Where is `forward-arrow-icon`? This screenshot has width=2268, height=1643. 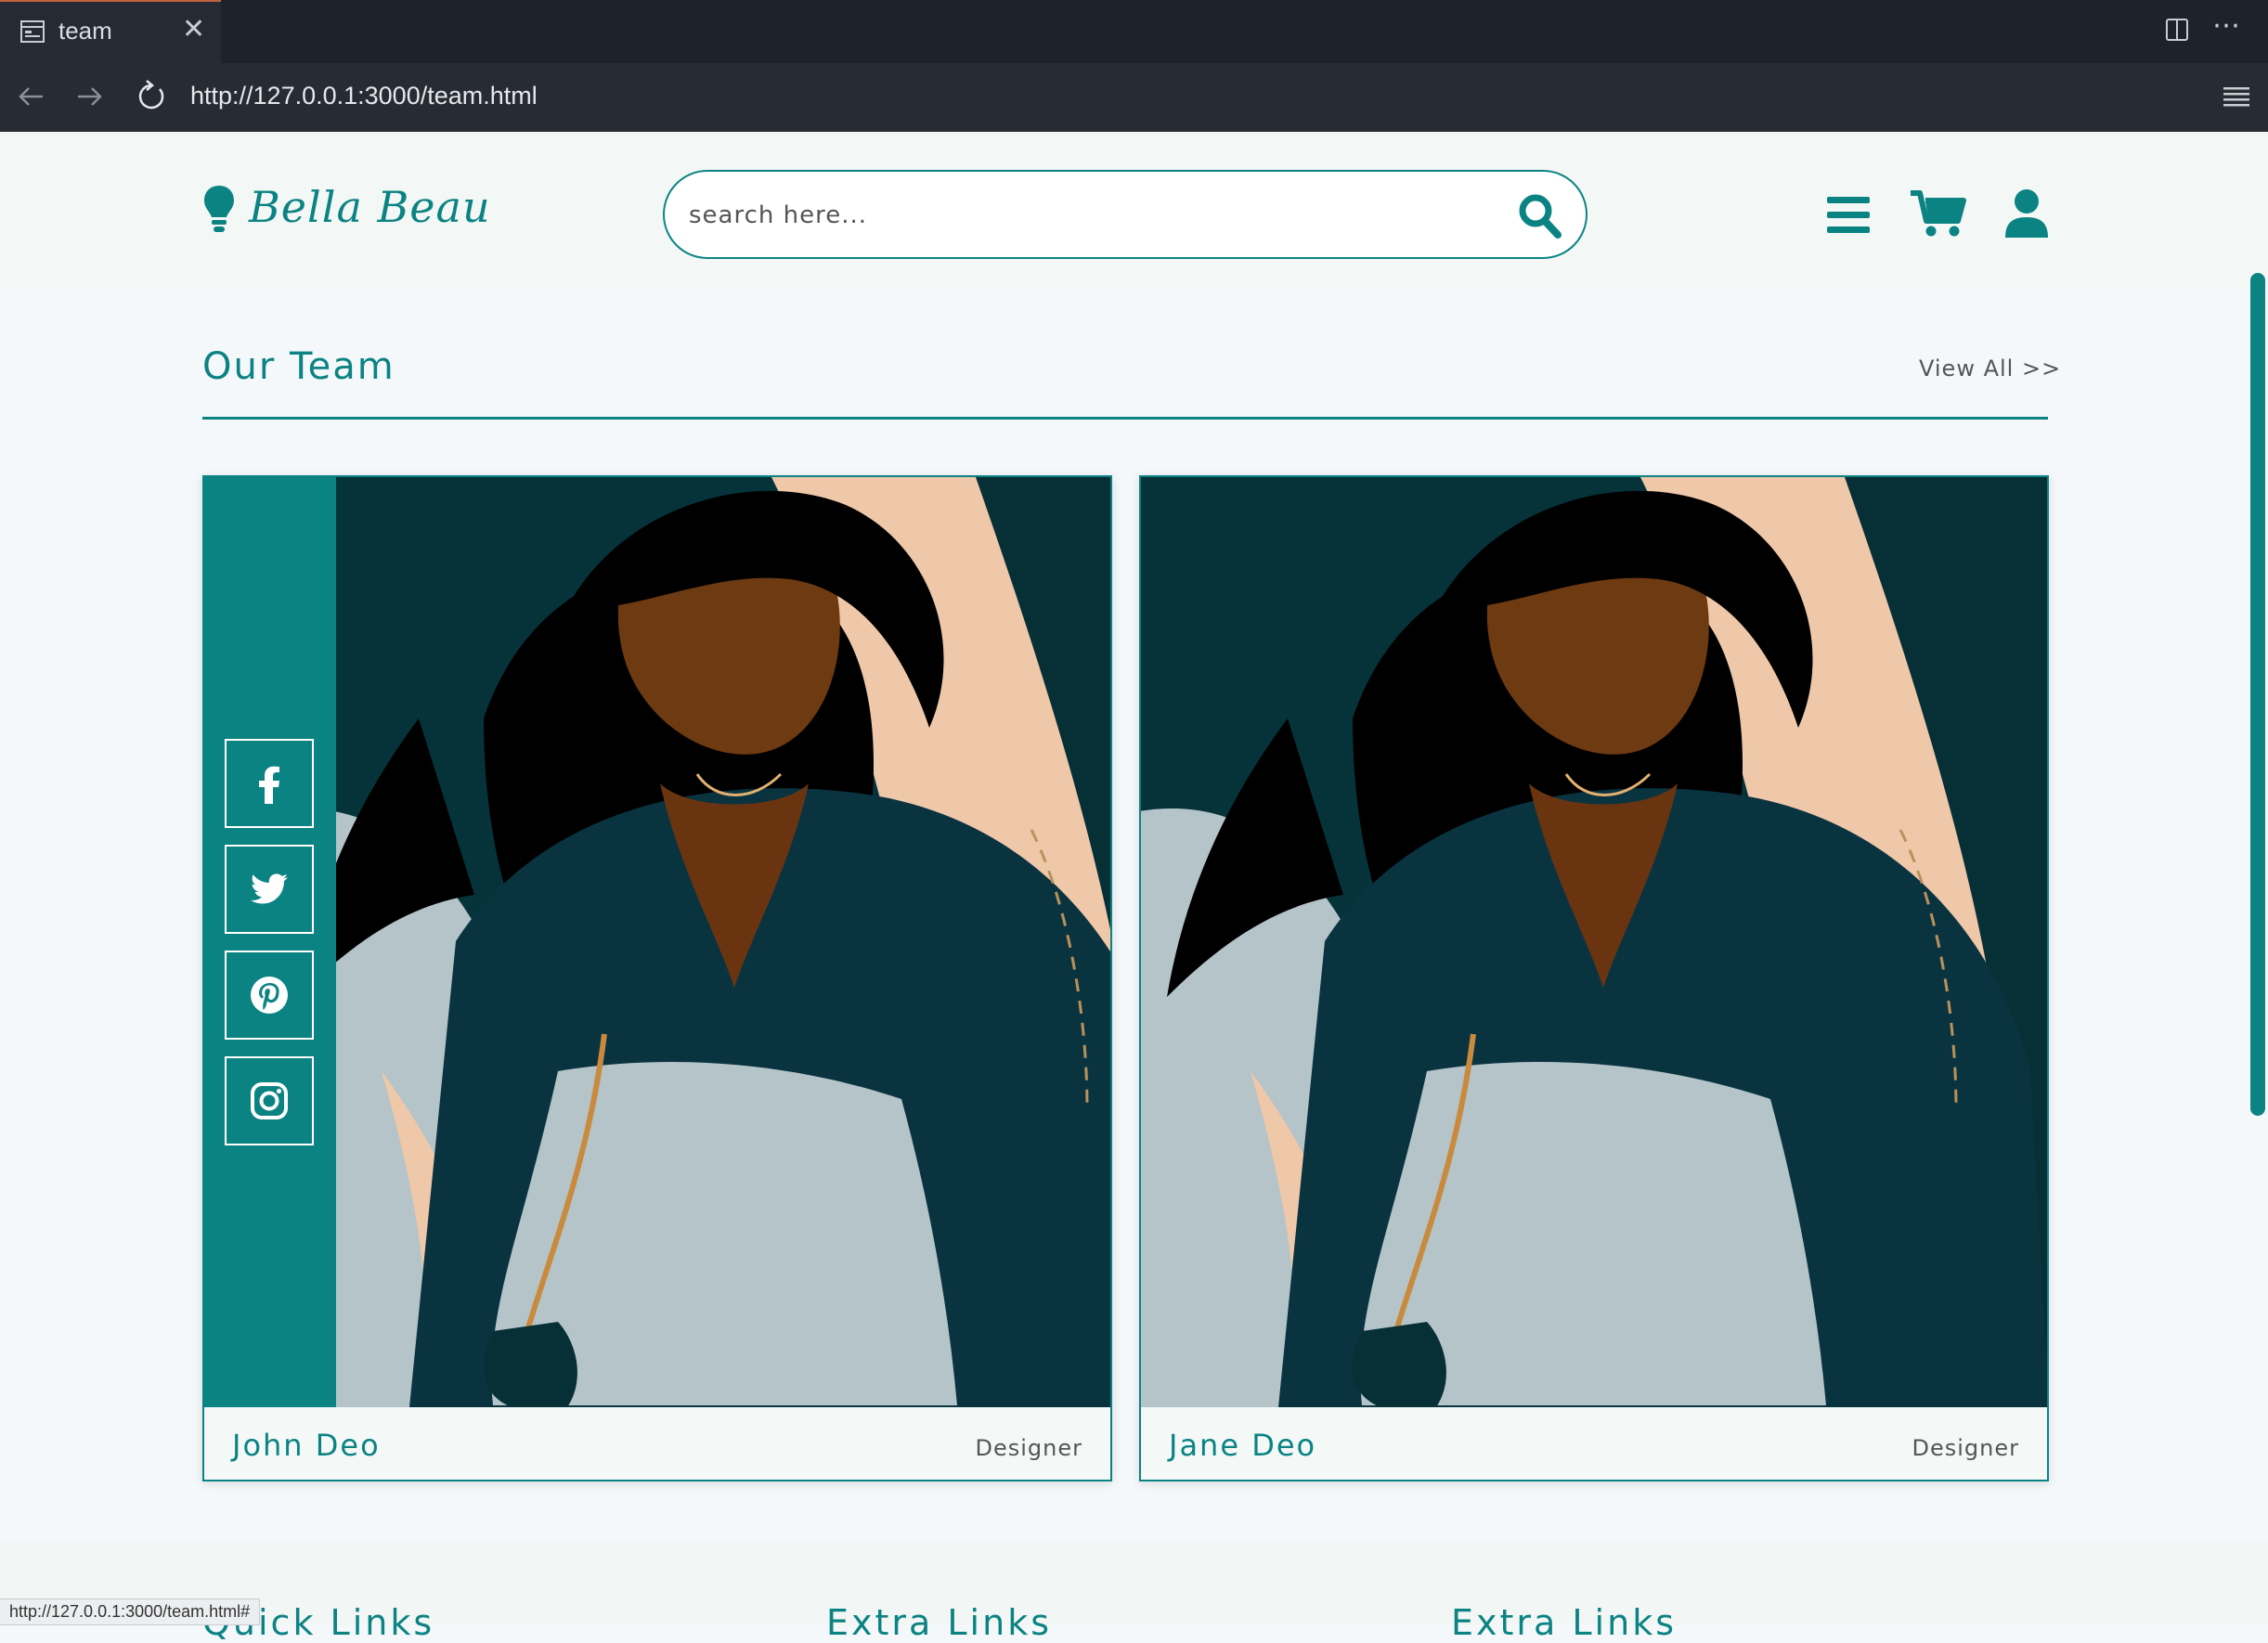
forward-arrow-icon is located at coordinates (90, 96).